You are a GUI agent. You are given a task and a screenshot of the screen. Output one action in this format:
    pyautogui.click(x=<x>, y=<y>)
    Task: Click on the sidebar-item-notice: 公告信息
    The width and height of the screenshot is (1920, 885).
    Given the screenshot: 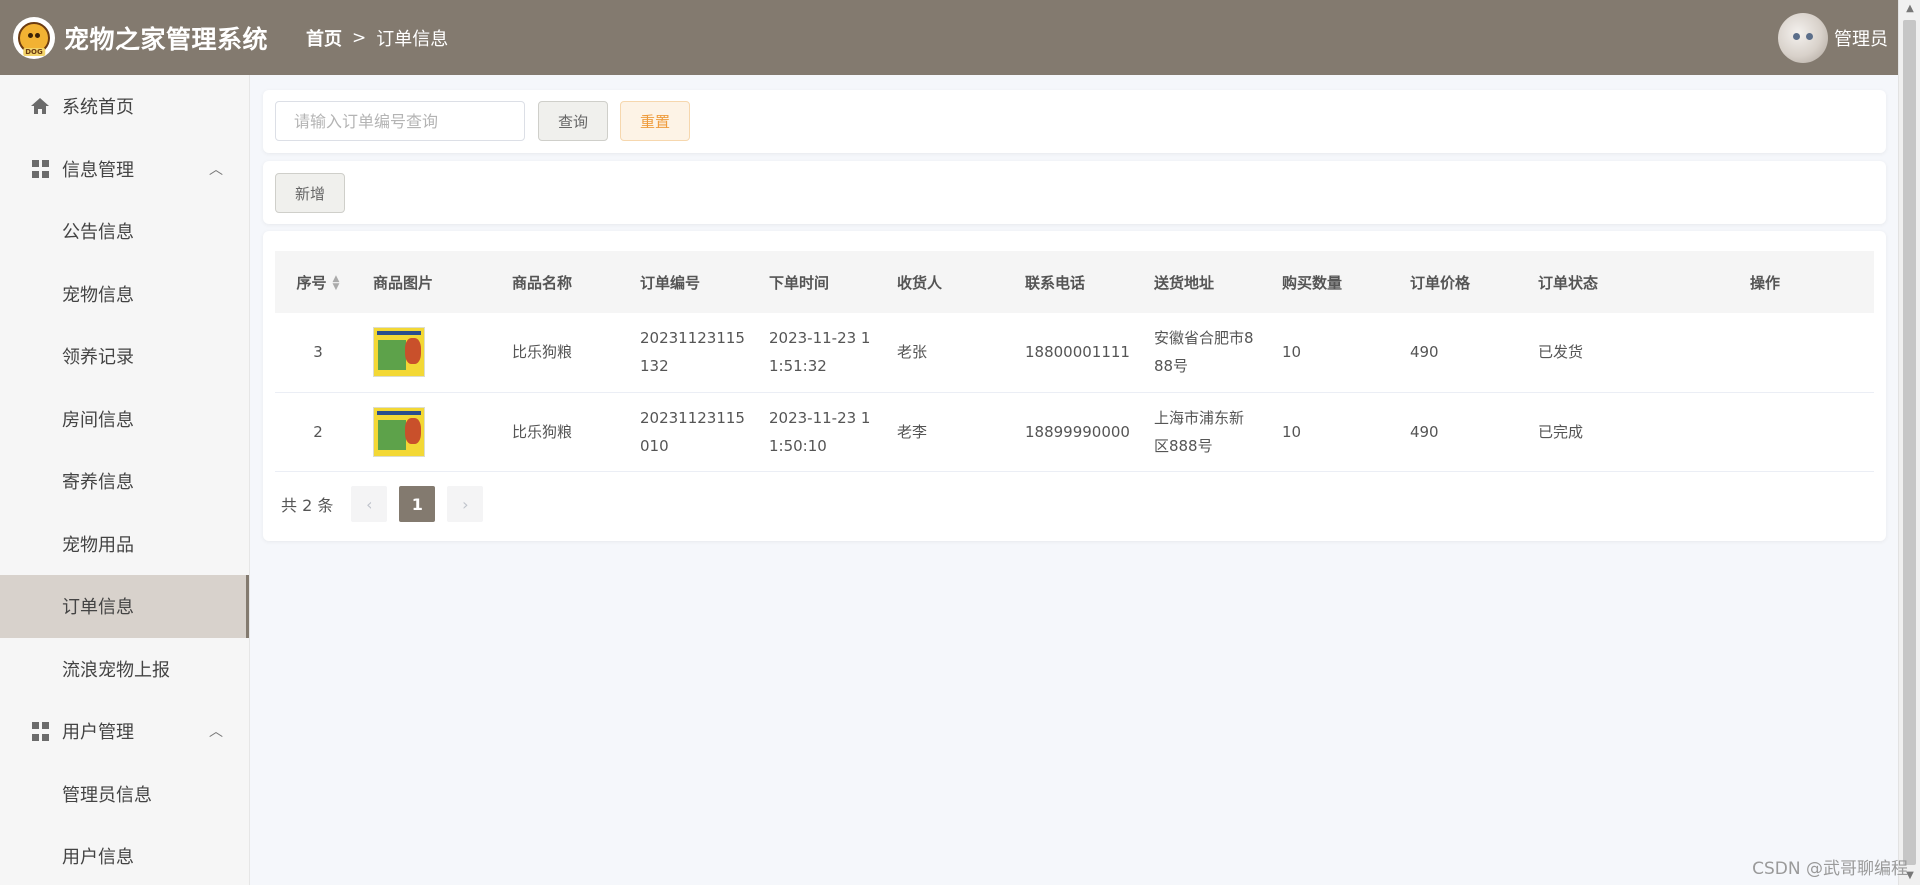 What is the action you would take?
    pyautogui.click(x=124, y=231)
    